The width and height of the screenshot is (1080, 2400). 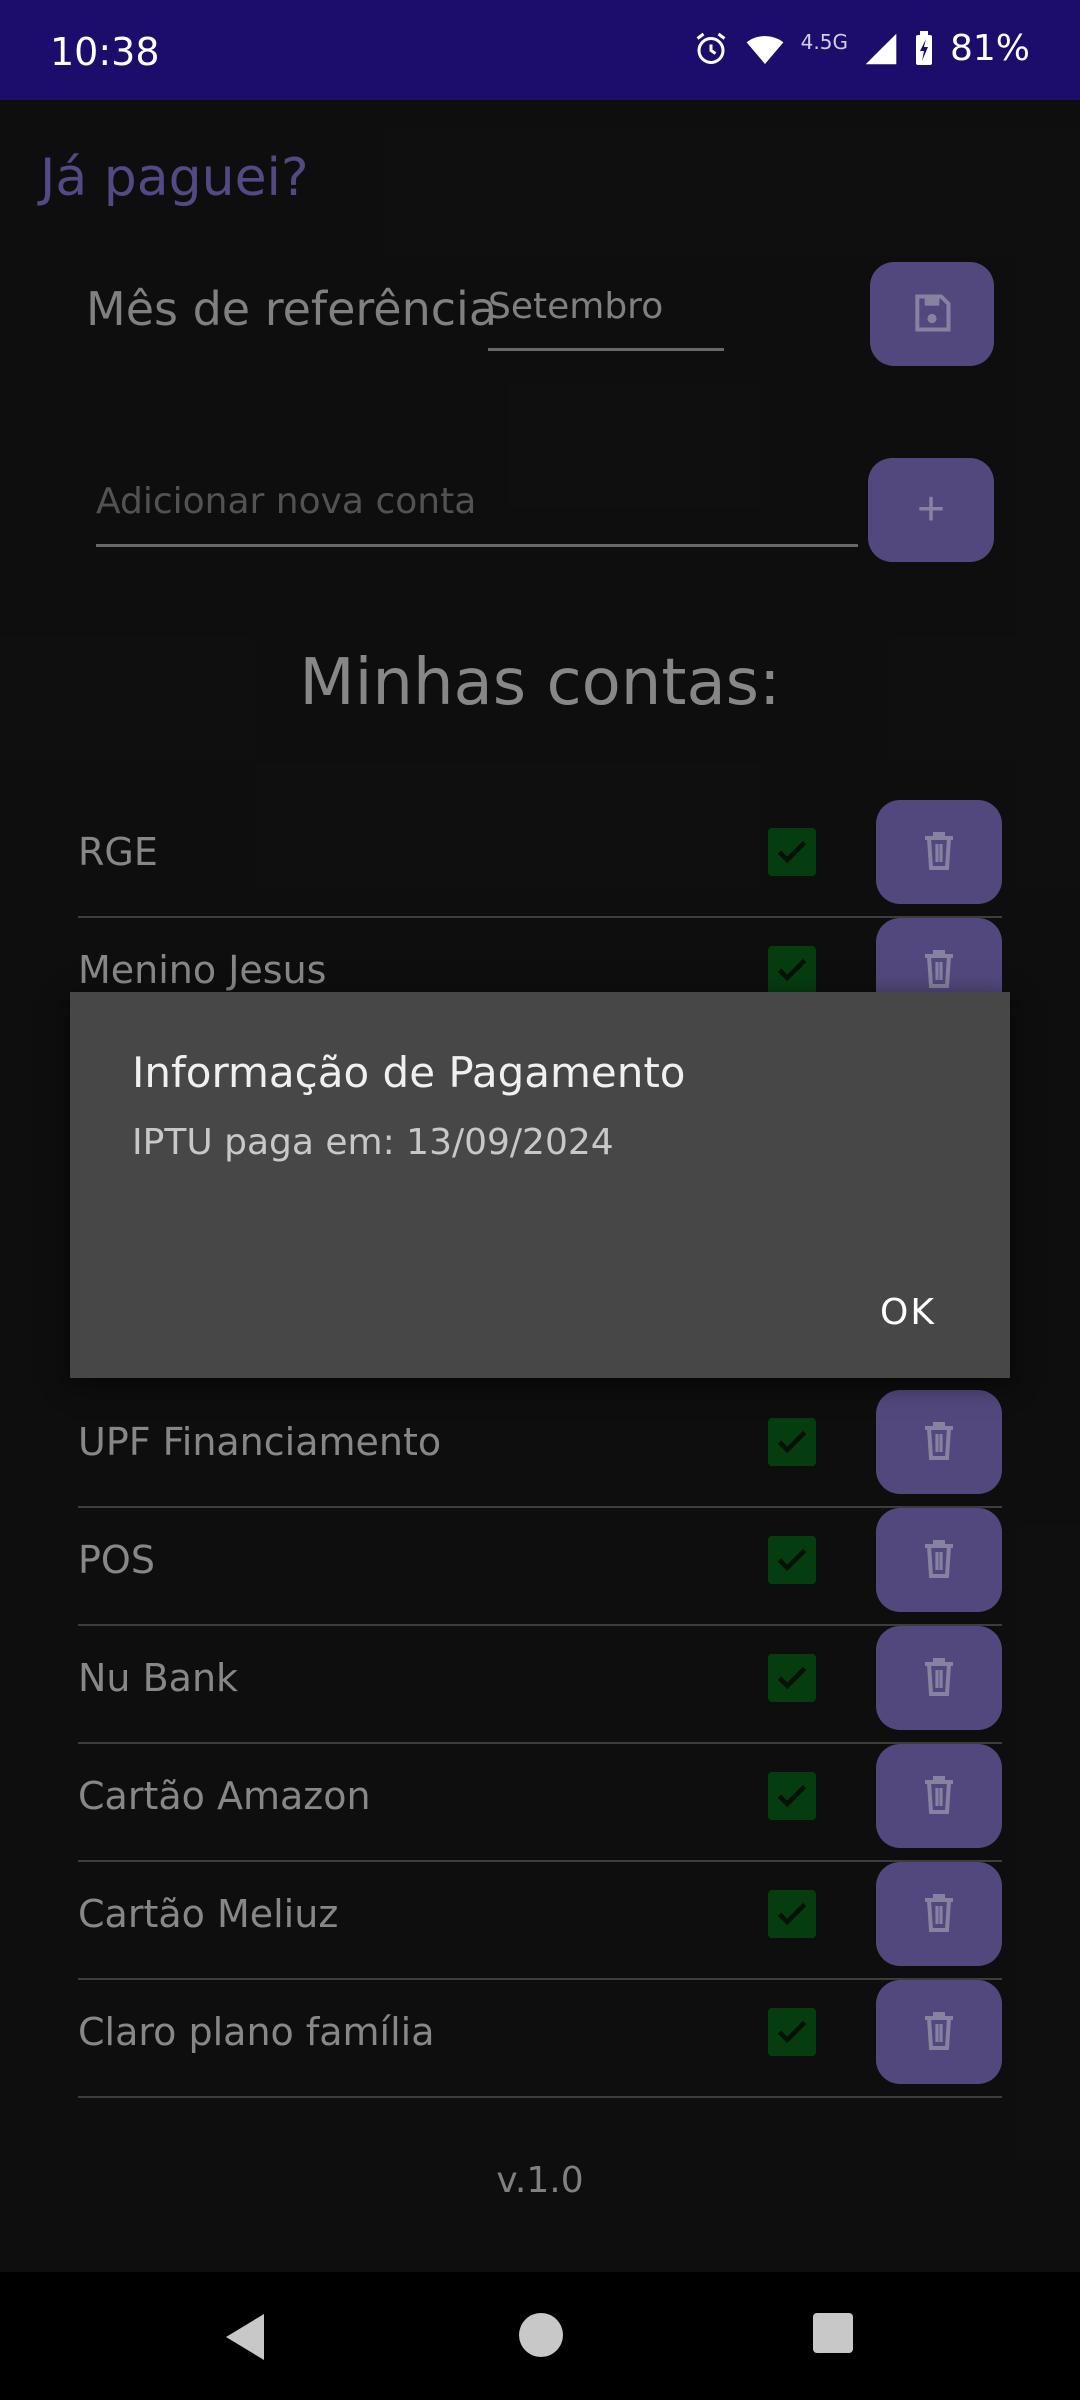 I want to click on status-icons: 4.5G 81%, so click(x=861, y=48).